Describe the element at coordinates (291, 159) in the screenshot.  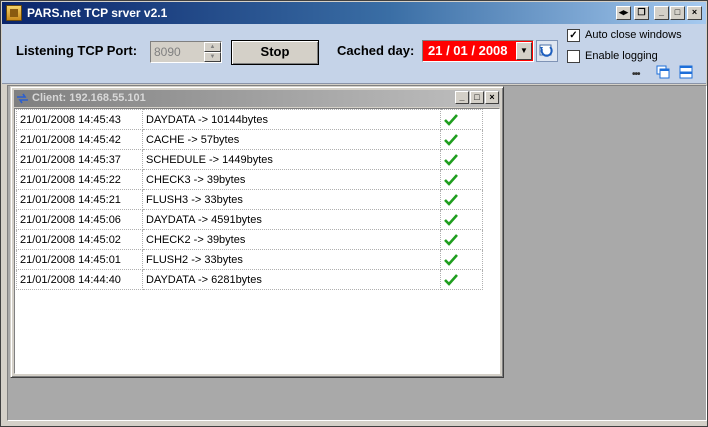
I see `row-message: SCHEDULE -> 1449bytes` at that location.